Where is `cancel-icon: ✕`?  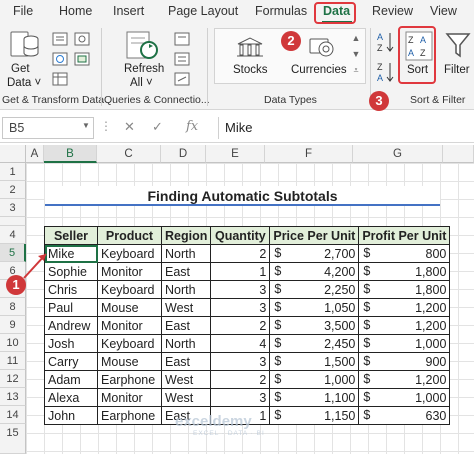
cancel-icon: ✕ is located at coordinates (129, 127).